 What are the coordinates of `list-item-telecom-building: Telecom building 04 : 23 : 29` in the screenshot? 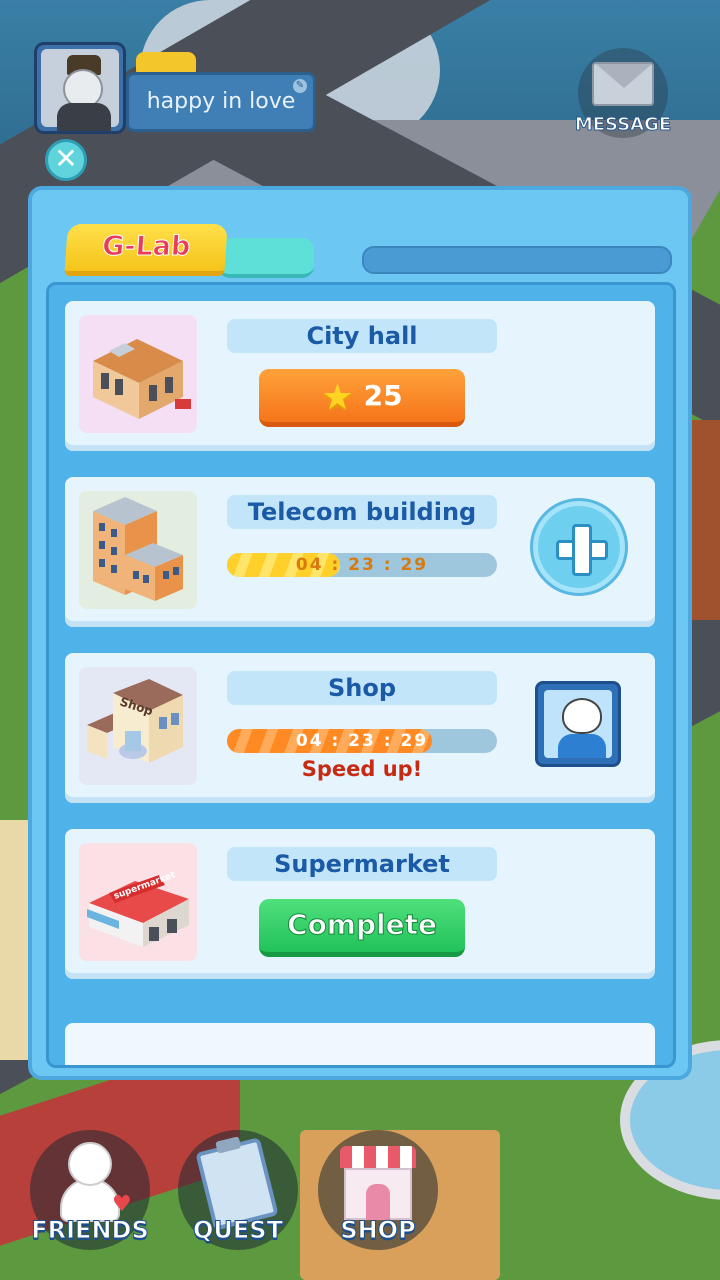 It's located at (360, 552).